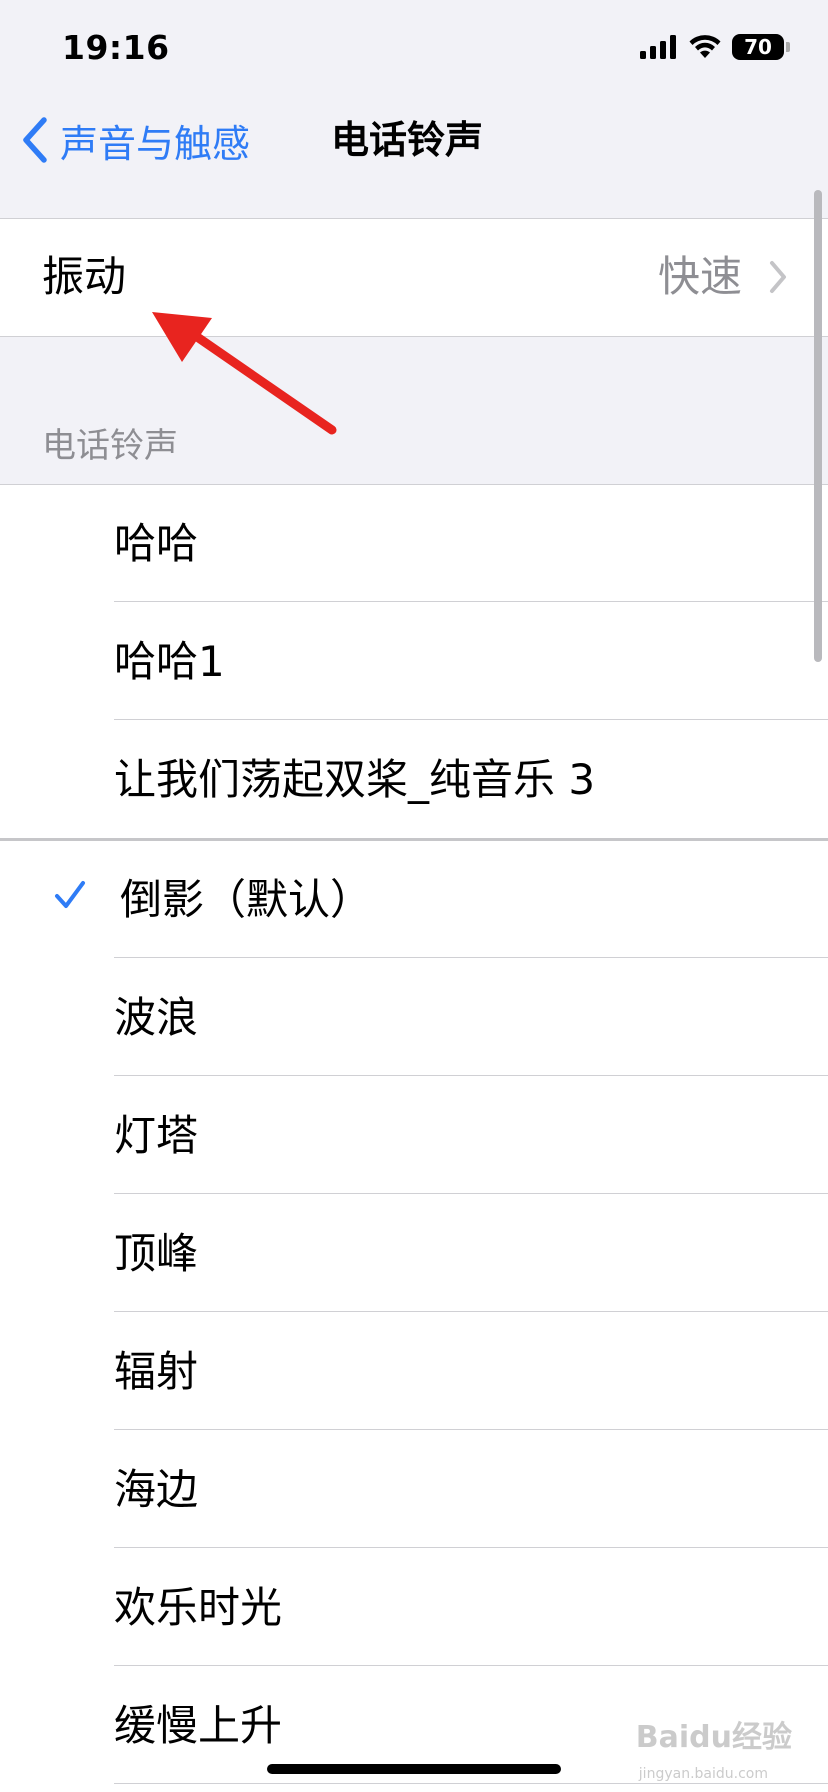  What do you see at coordinates (414, 1769) in the screenshot?
I see `home-indicator` at bounding box center [414, 1769].